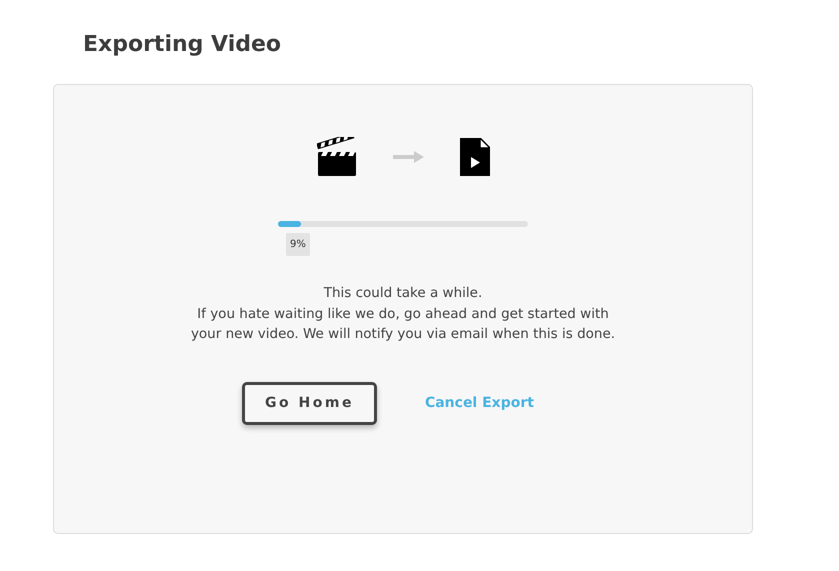  Describe the element at coordinates (336, 157) in the screenshot. I see `clapperboard-icon` at that location.